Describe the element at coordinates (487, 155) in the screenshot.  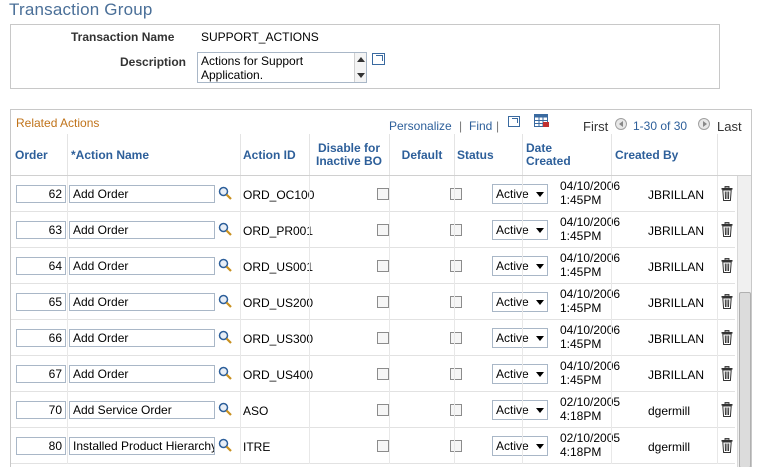
I see `column-header-status: Status` at that location.